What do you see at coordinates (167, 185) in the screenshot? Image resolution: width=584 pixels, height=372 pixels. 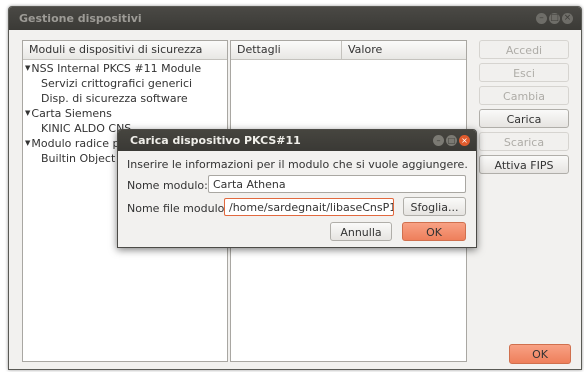 I see `module-name-label: Nome modulo:` at bounding box center [167, 185].